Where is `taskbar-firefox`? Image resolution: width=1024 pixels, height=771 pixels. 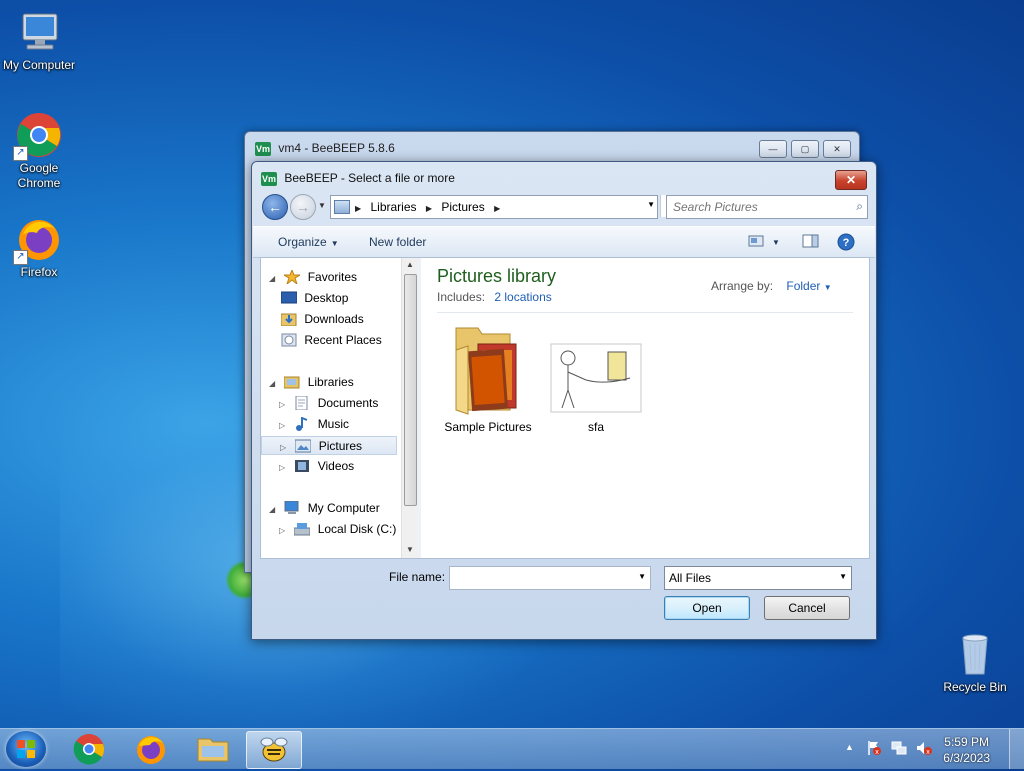
taskbar-firefox is located at coordinates (151, 749).